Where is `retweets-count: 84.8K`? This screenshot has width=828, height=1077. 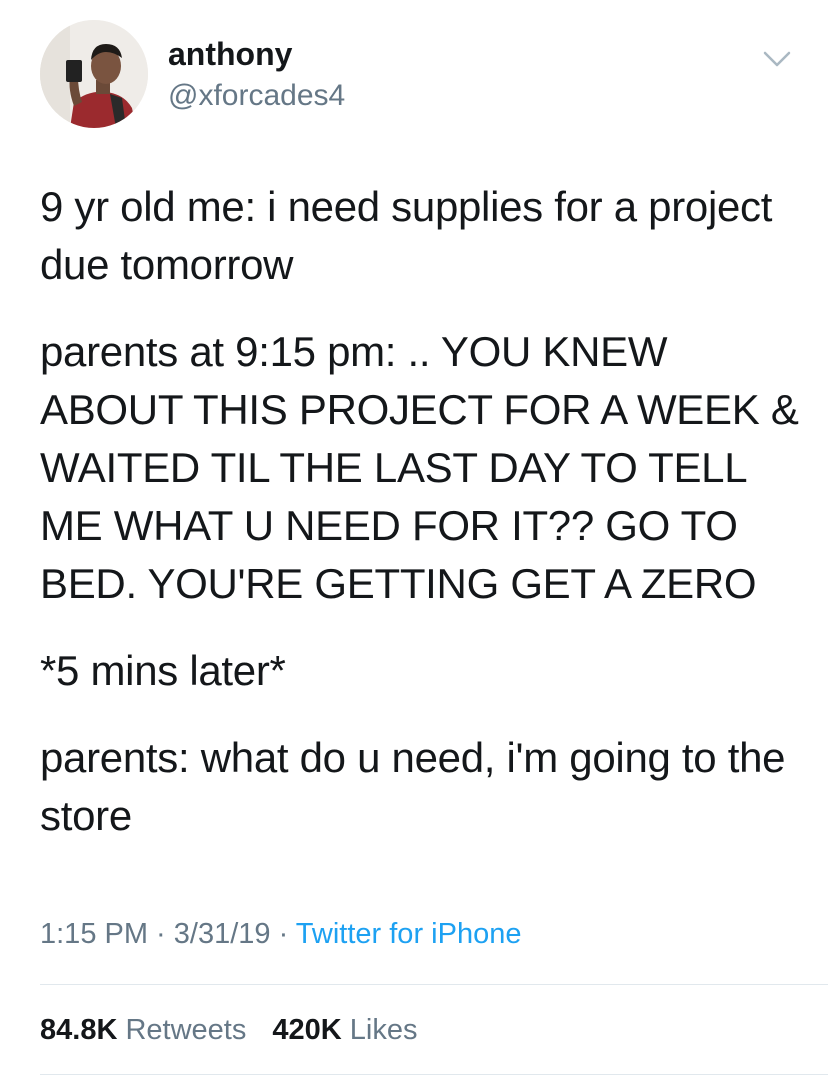
retweets-count: 84.8K is located at coordinates (79, 1030).